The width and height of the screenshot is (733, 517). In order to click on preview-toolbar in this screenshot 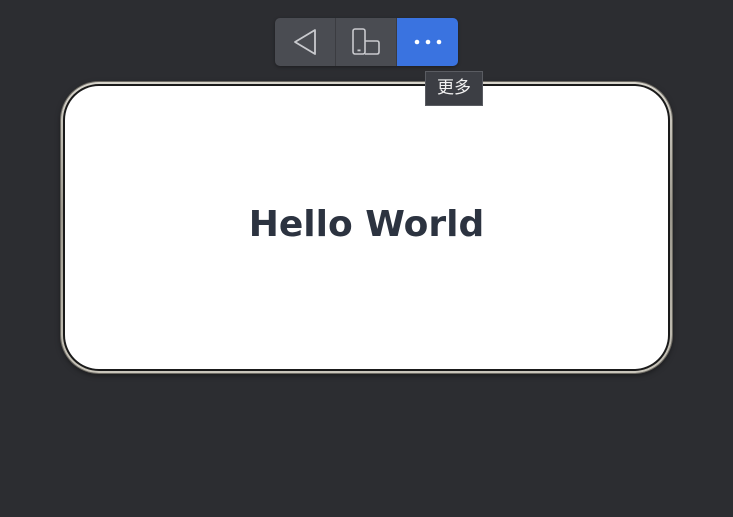, I will do `click(366, 42)`.